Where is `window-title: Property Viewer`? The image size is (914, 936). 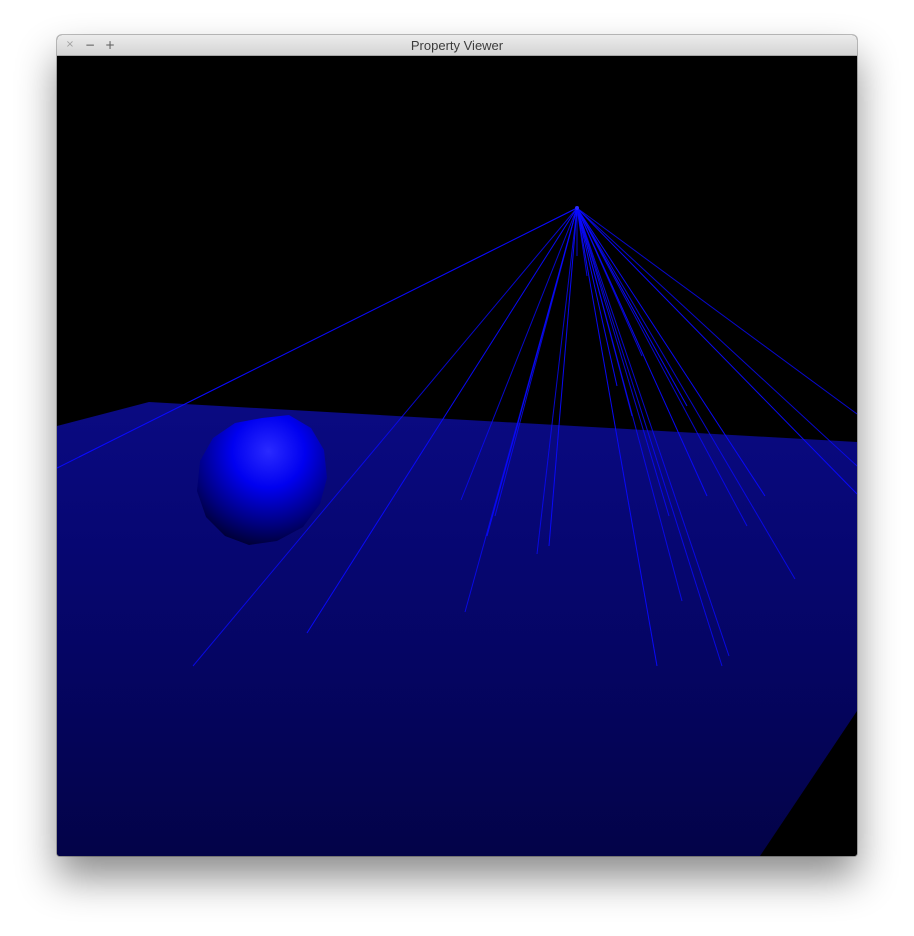 window-title: Property Viewer is located at coordinates (457, 45).